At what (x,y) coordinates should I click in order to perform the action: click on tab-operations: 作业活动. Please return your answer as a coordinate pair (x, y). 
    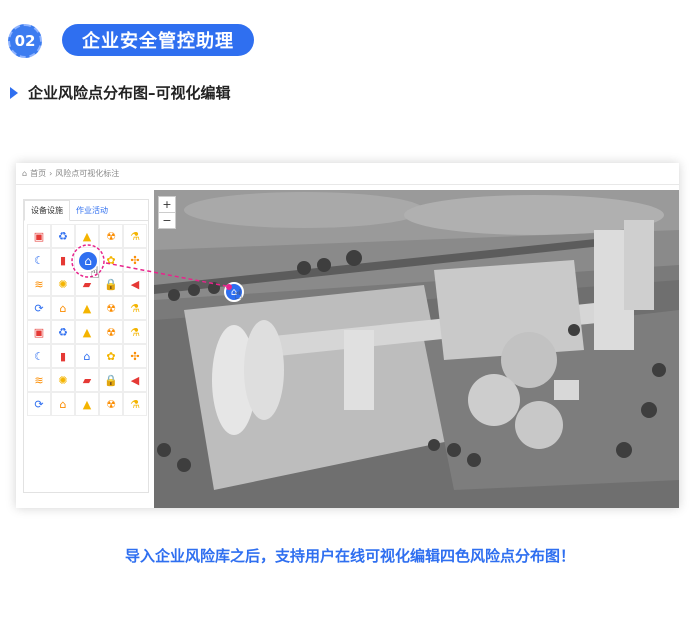
    Looking at the image, I should click on (92, 210).